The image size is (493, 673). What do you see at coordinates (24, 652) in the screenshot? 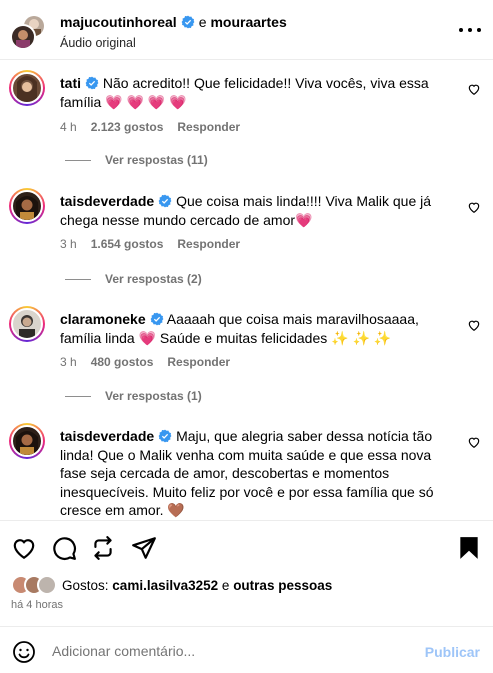
I see `emoji-icon` at bounding box center [24, 652].